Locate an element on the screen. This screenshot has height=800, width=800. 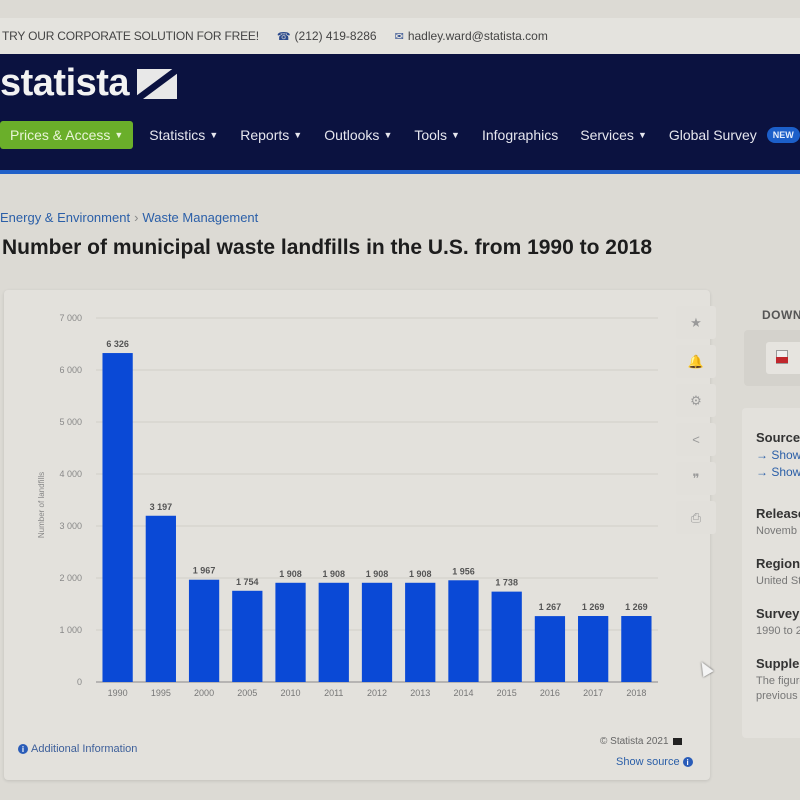
additional-information-link: i Additional Information is located at coordinates (77, 749).